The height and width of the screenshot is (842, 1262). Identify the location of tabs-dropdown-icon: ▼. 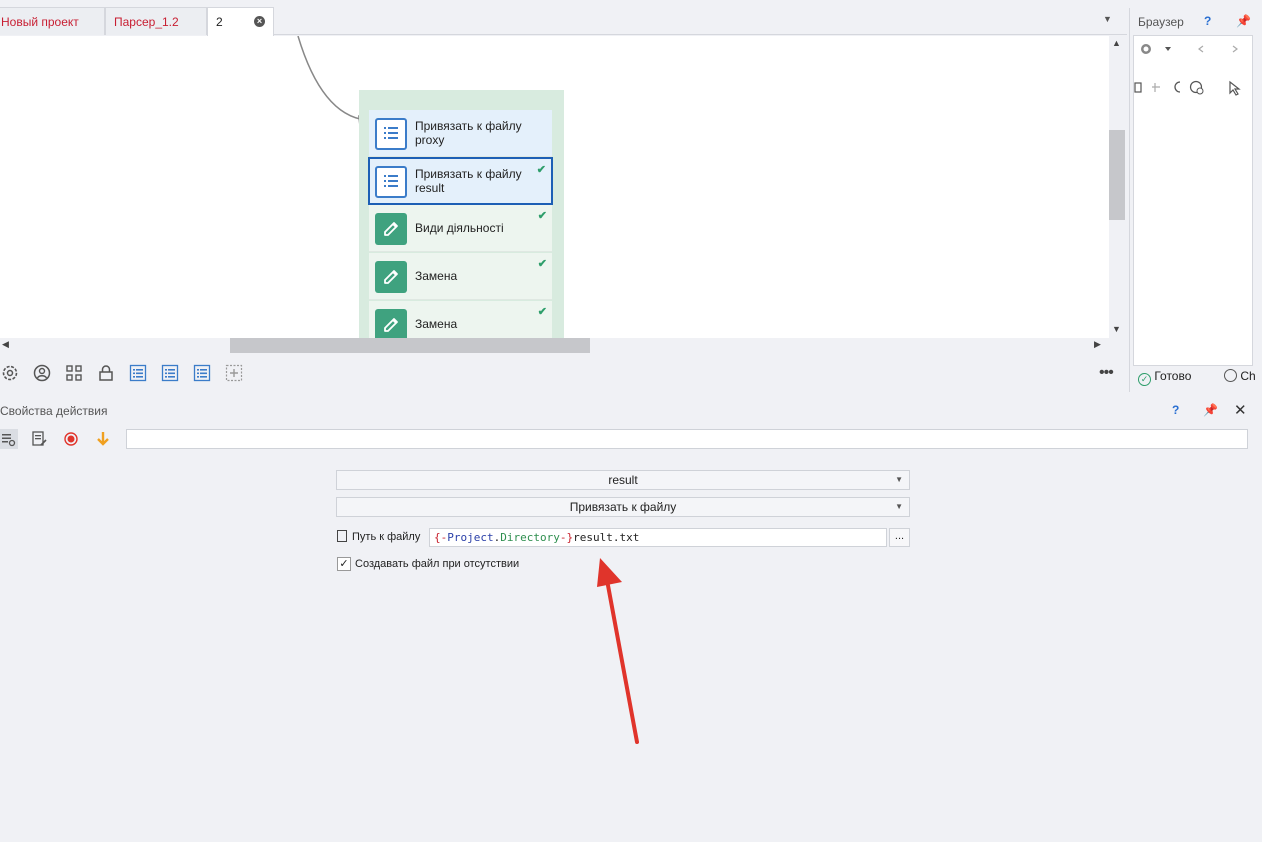
(1107, 19).